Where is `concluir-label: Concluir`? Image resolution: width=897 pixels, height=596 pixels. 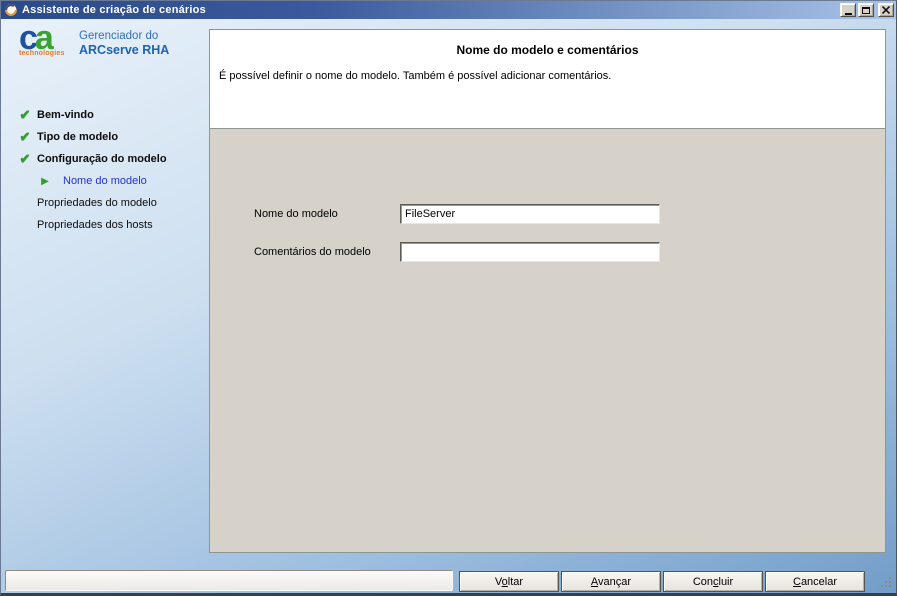 concluir-label: Concluir is located at coordinates (713, 581).